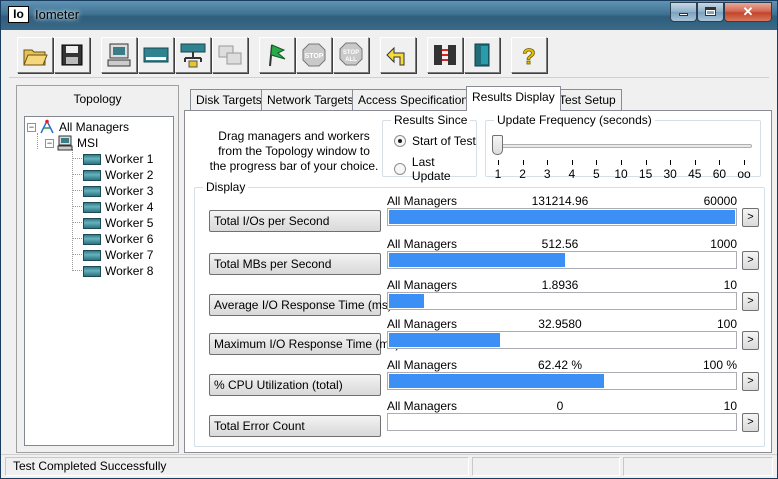 This screenshot has height=479, width=778. Describe the element at coordinates (229, 99) in the screenshot. I see `tab-disk-targets: Disk Targets` at that location.